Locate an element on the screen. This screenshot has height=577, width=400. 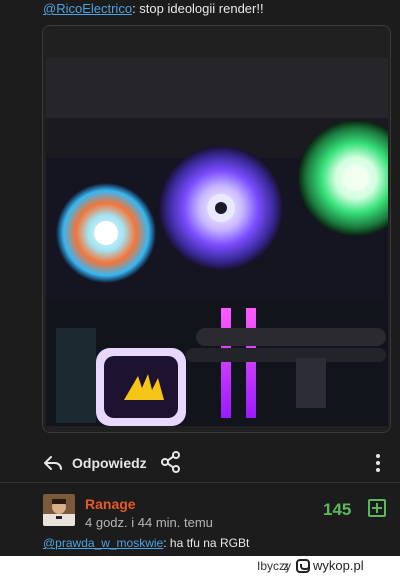
previous-comment-text: @RicoElectrico: stop ideologii render!! is located at coordinates (200, 14).